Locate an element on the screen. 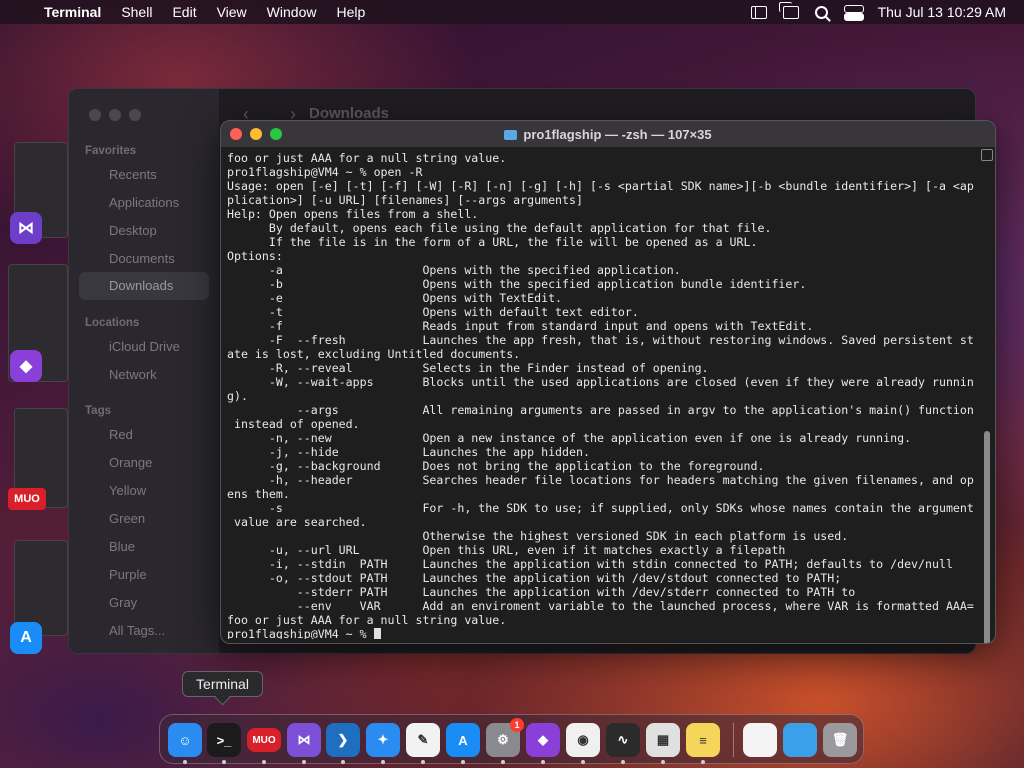  sidebar-item-desktop: Desktop is located at coordinates (133, 230).